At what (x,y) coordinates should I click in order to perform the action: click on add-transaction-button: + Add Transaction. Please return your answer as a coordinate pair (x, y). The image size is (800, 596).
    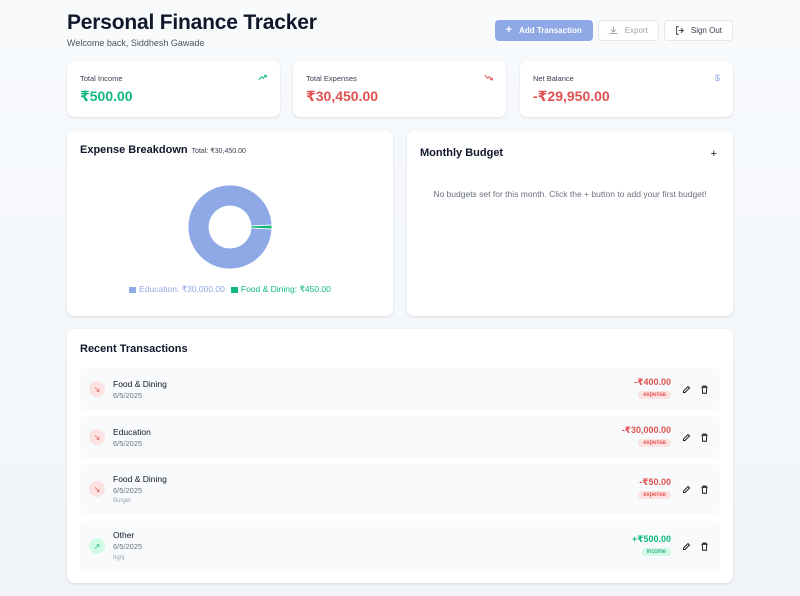
    Looking at the image, I should click on (543, 30).